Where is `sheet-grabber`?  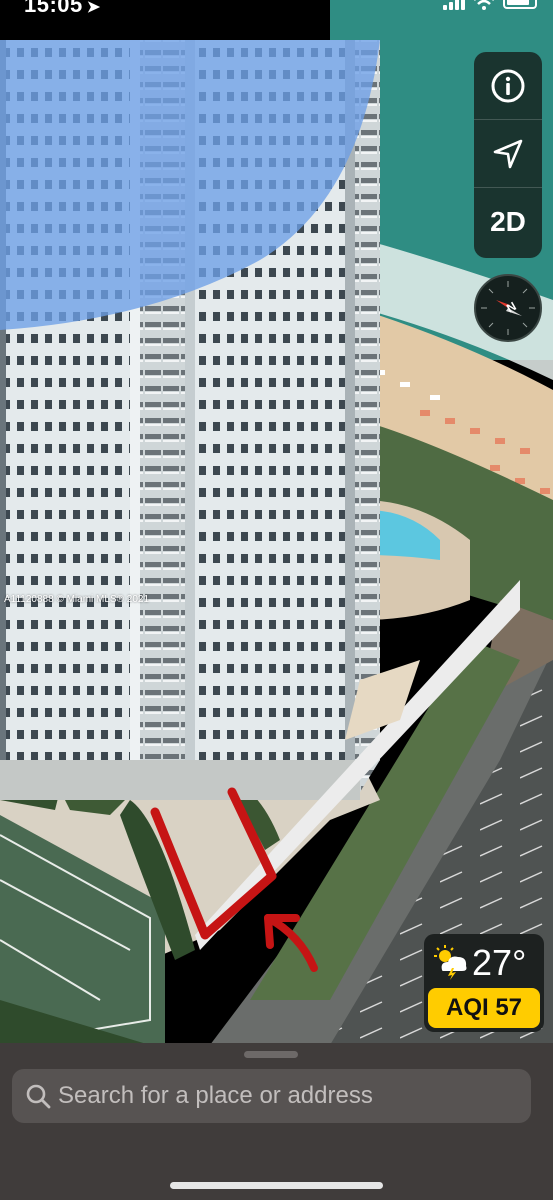
sheet-grabber is located at coordinates (271, 1054).